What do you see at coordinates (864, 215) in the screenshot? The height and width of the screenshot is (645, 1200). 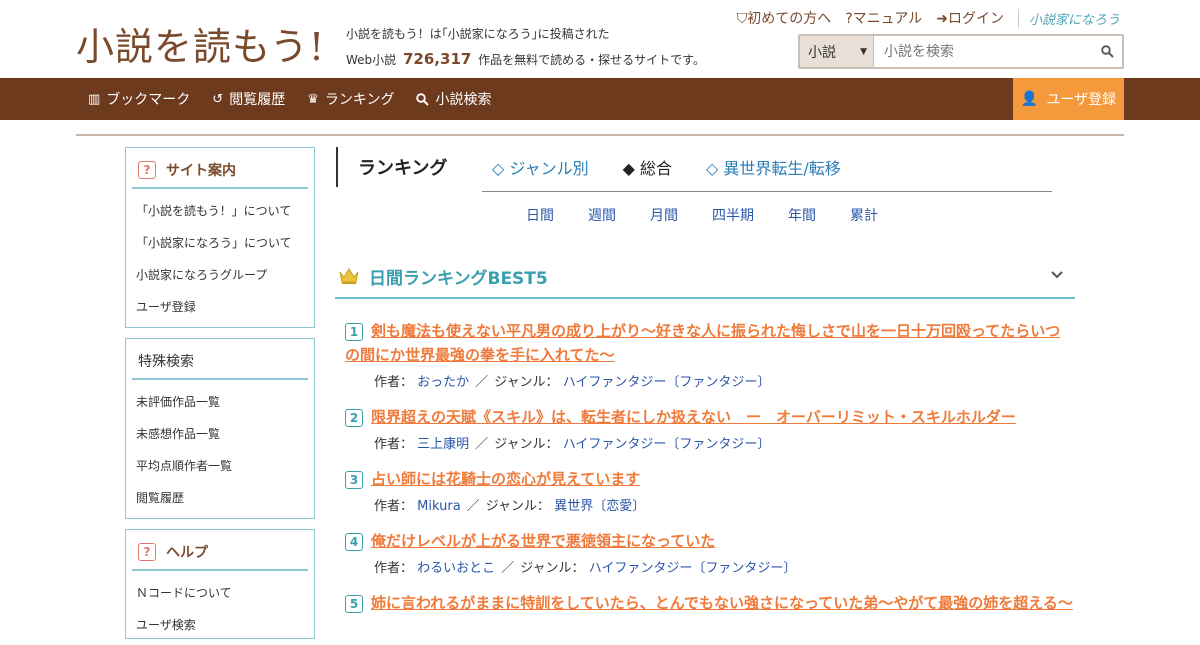 I see `period-total: 累計` at bounding box center [864, 215].